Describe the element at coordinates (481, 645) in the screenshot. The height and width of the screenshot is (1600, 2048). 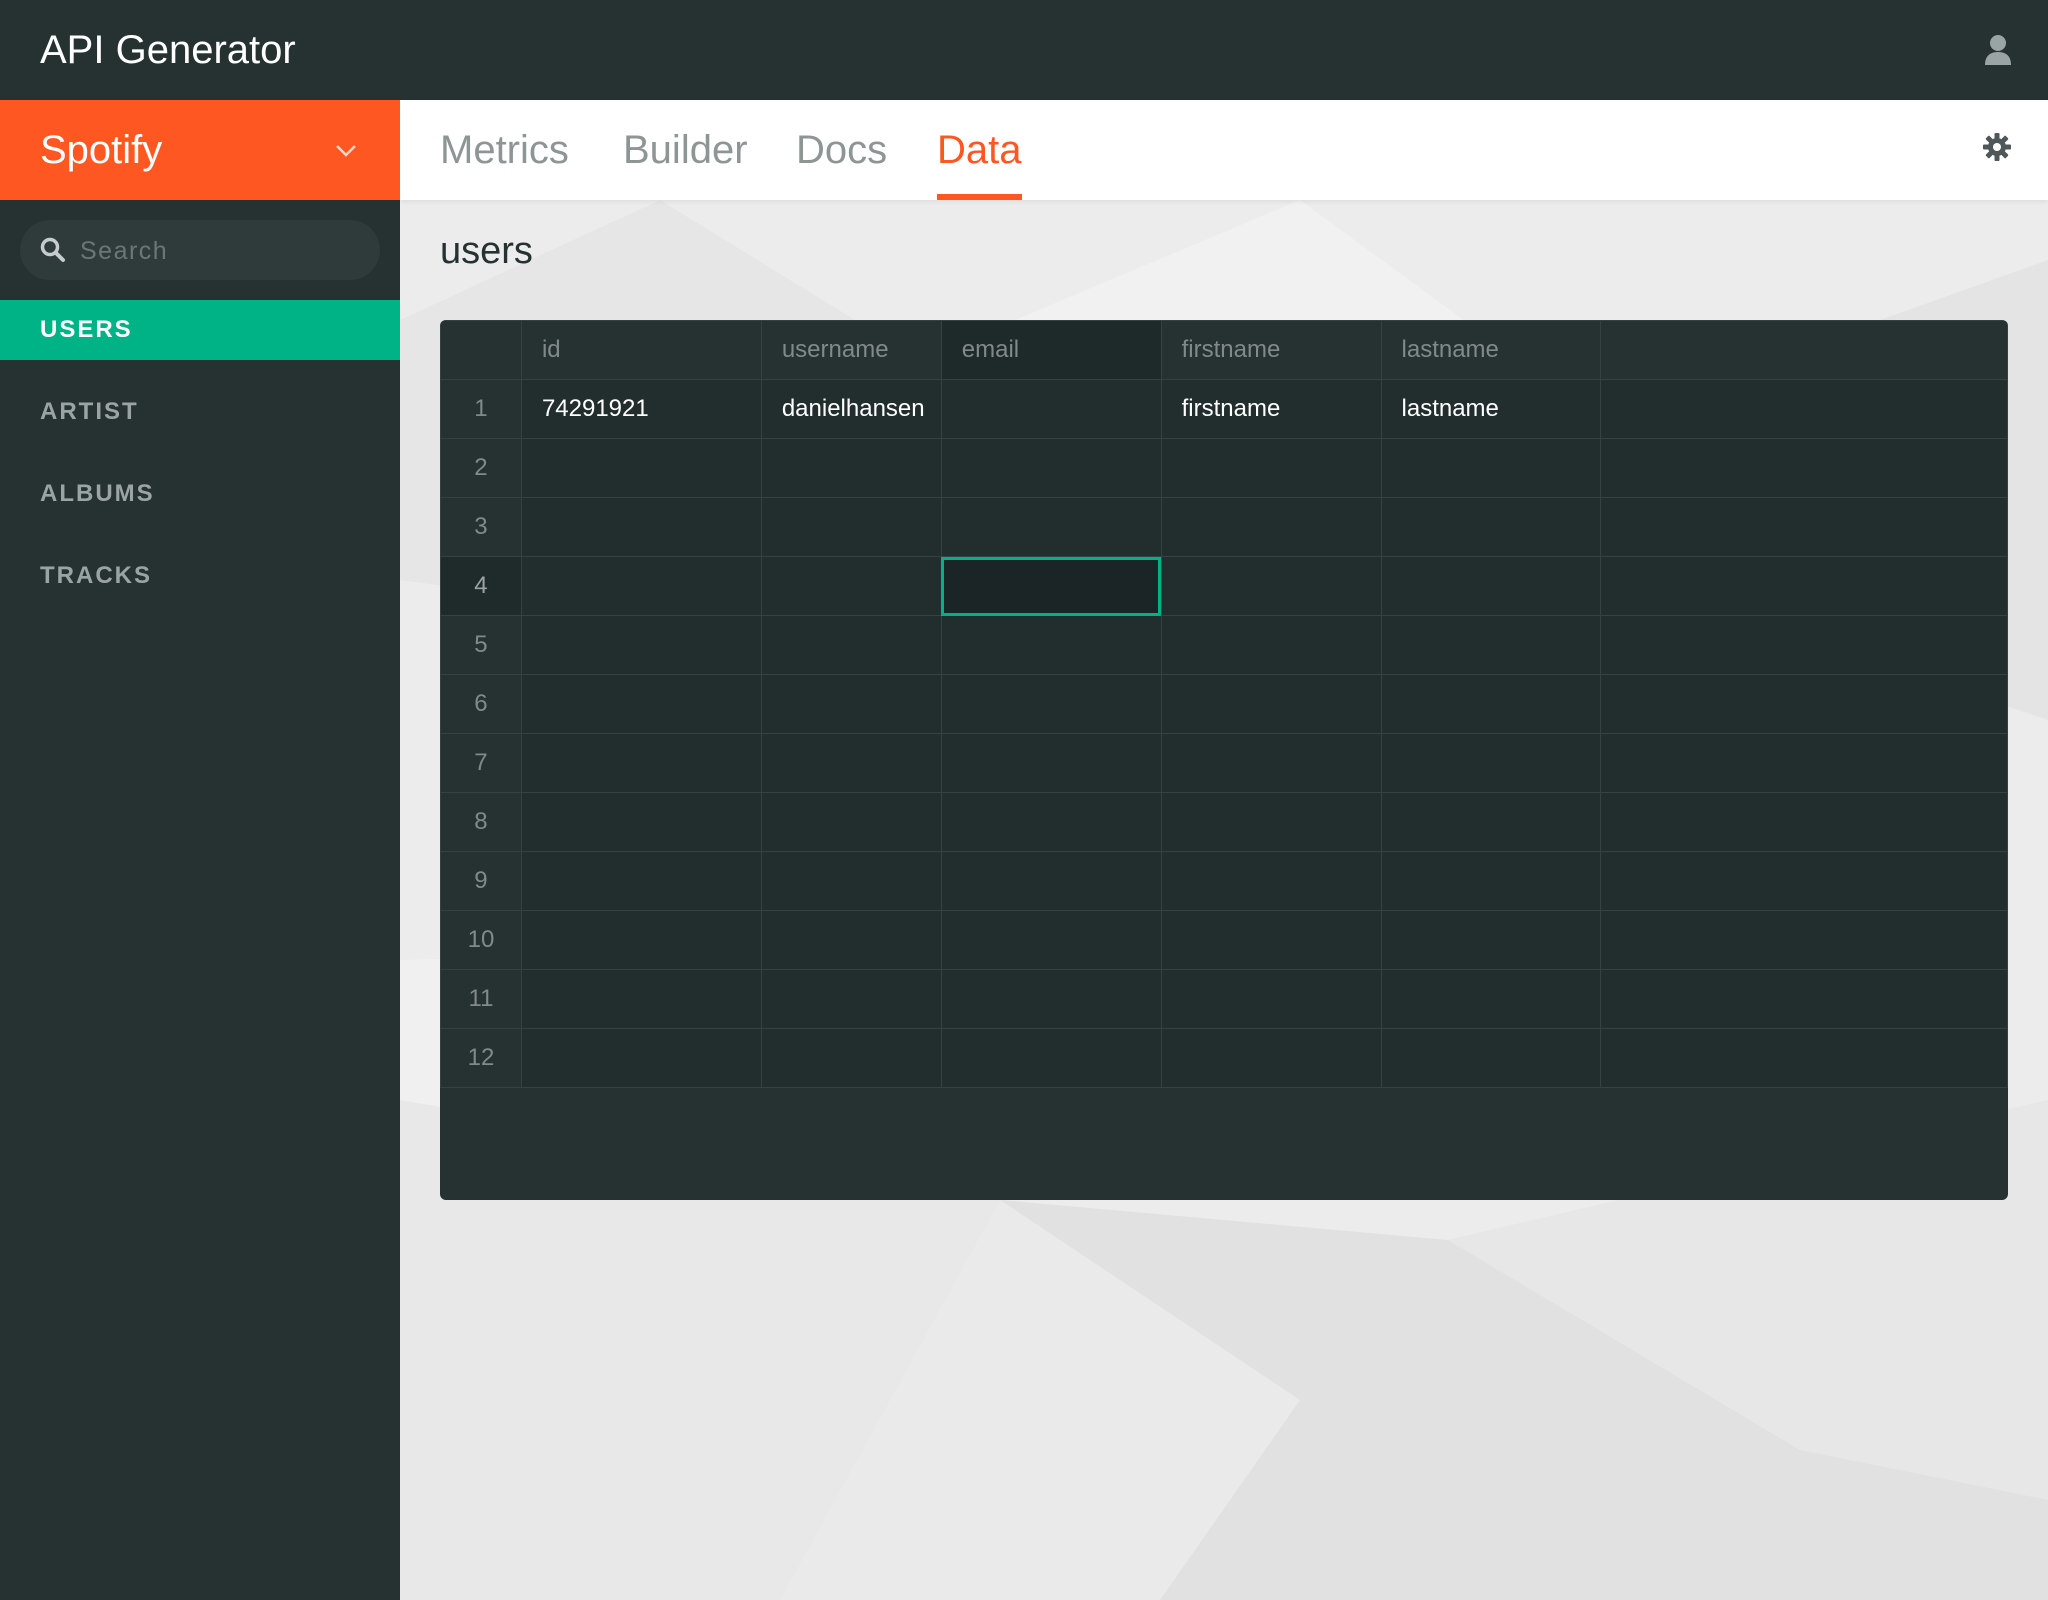
I see `row-number: 5` at that location.